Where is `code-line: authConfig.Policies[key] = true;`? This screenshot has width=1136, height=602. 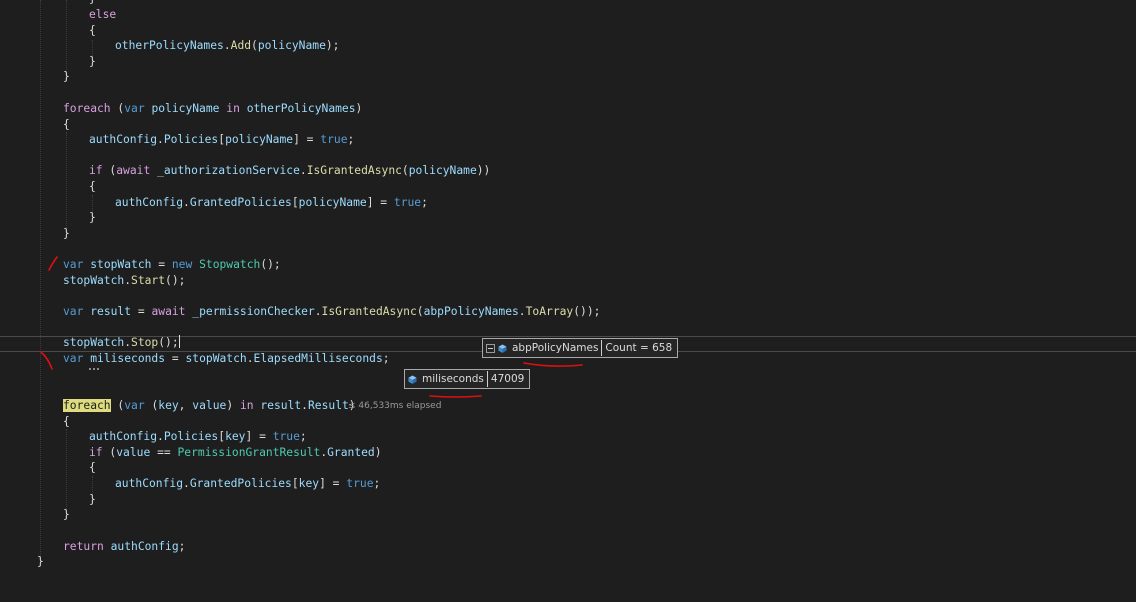 code-line: authConfig.Policies[key] = true; is located at coordinates (198, 436).